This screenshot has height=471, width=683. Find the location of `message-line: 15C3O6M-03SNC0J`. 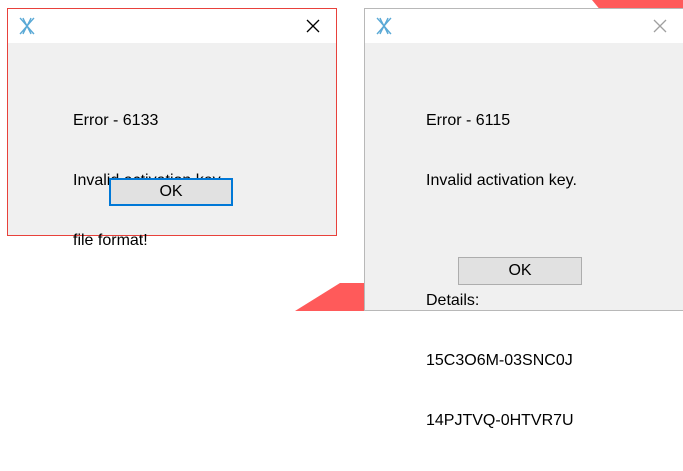

message-line: 15C3O6M-03SNC0J is located at coordinates (499, 360).